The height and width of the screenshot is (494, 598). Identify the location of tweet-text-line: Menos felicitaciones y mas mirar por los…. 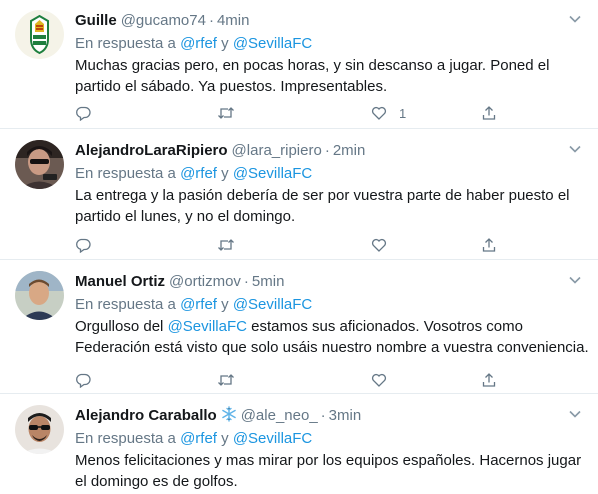
(328, 460).